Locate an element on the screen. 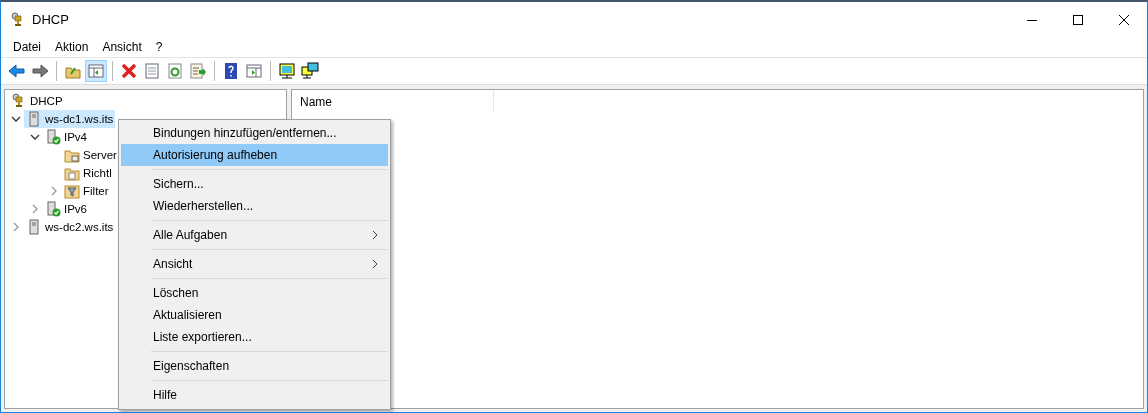 The width and height of the screenshot is (1148, 413). context-menu-item: Ansicht is located at coordinates (254, 264).